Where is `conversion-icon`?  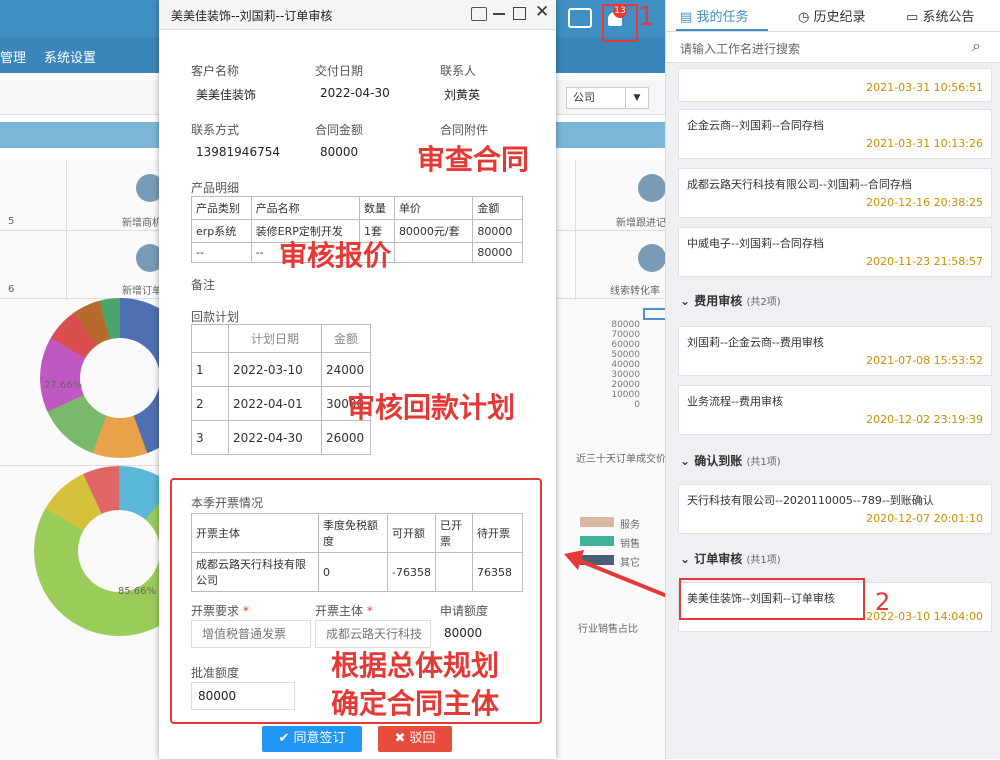 conversion-icon is located at coordinates (652, 258).